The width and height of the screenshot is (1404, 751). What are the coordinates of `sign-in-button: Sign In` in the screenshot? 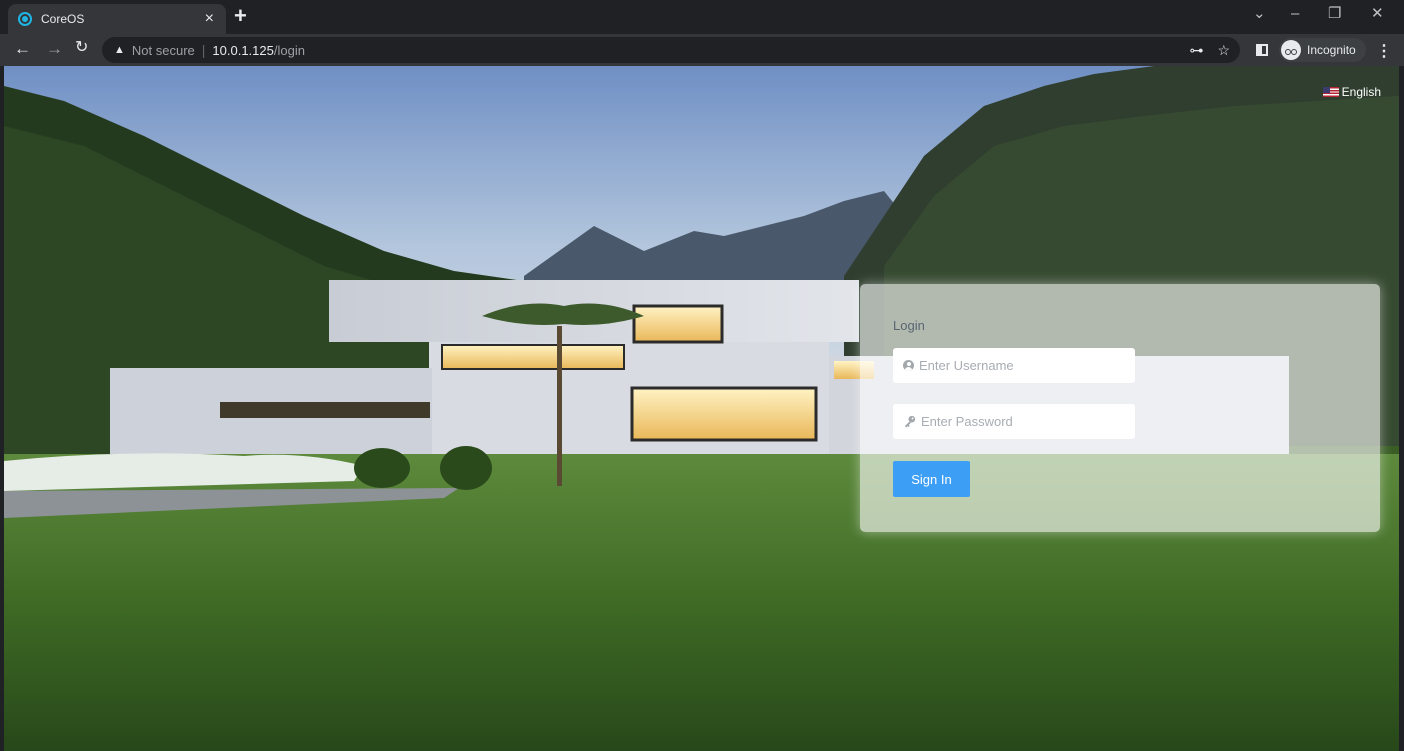 It's located at (931, 479).